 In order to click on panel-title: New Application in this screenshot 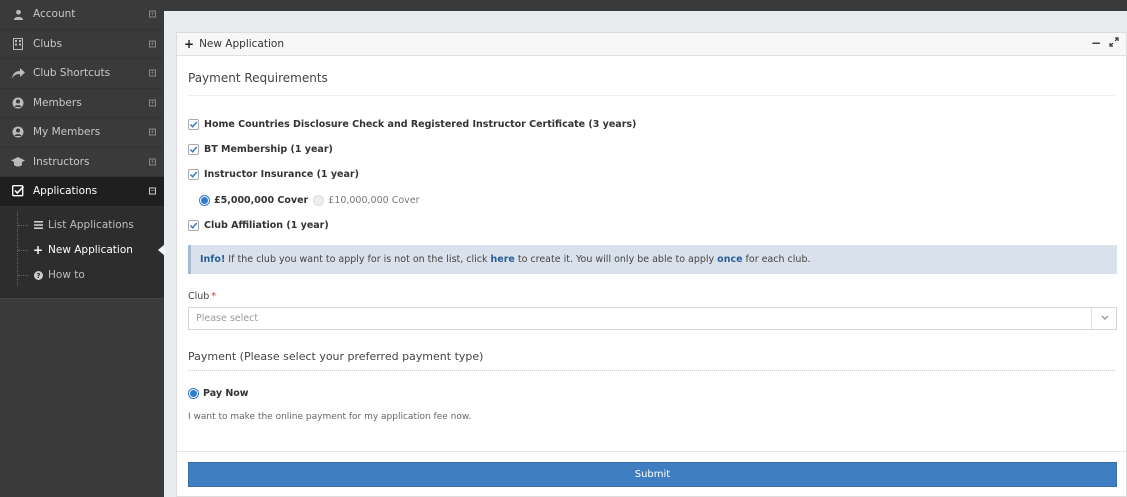, I will do `click(241, 44)`.